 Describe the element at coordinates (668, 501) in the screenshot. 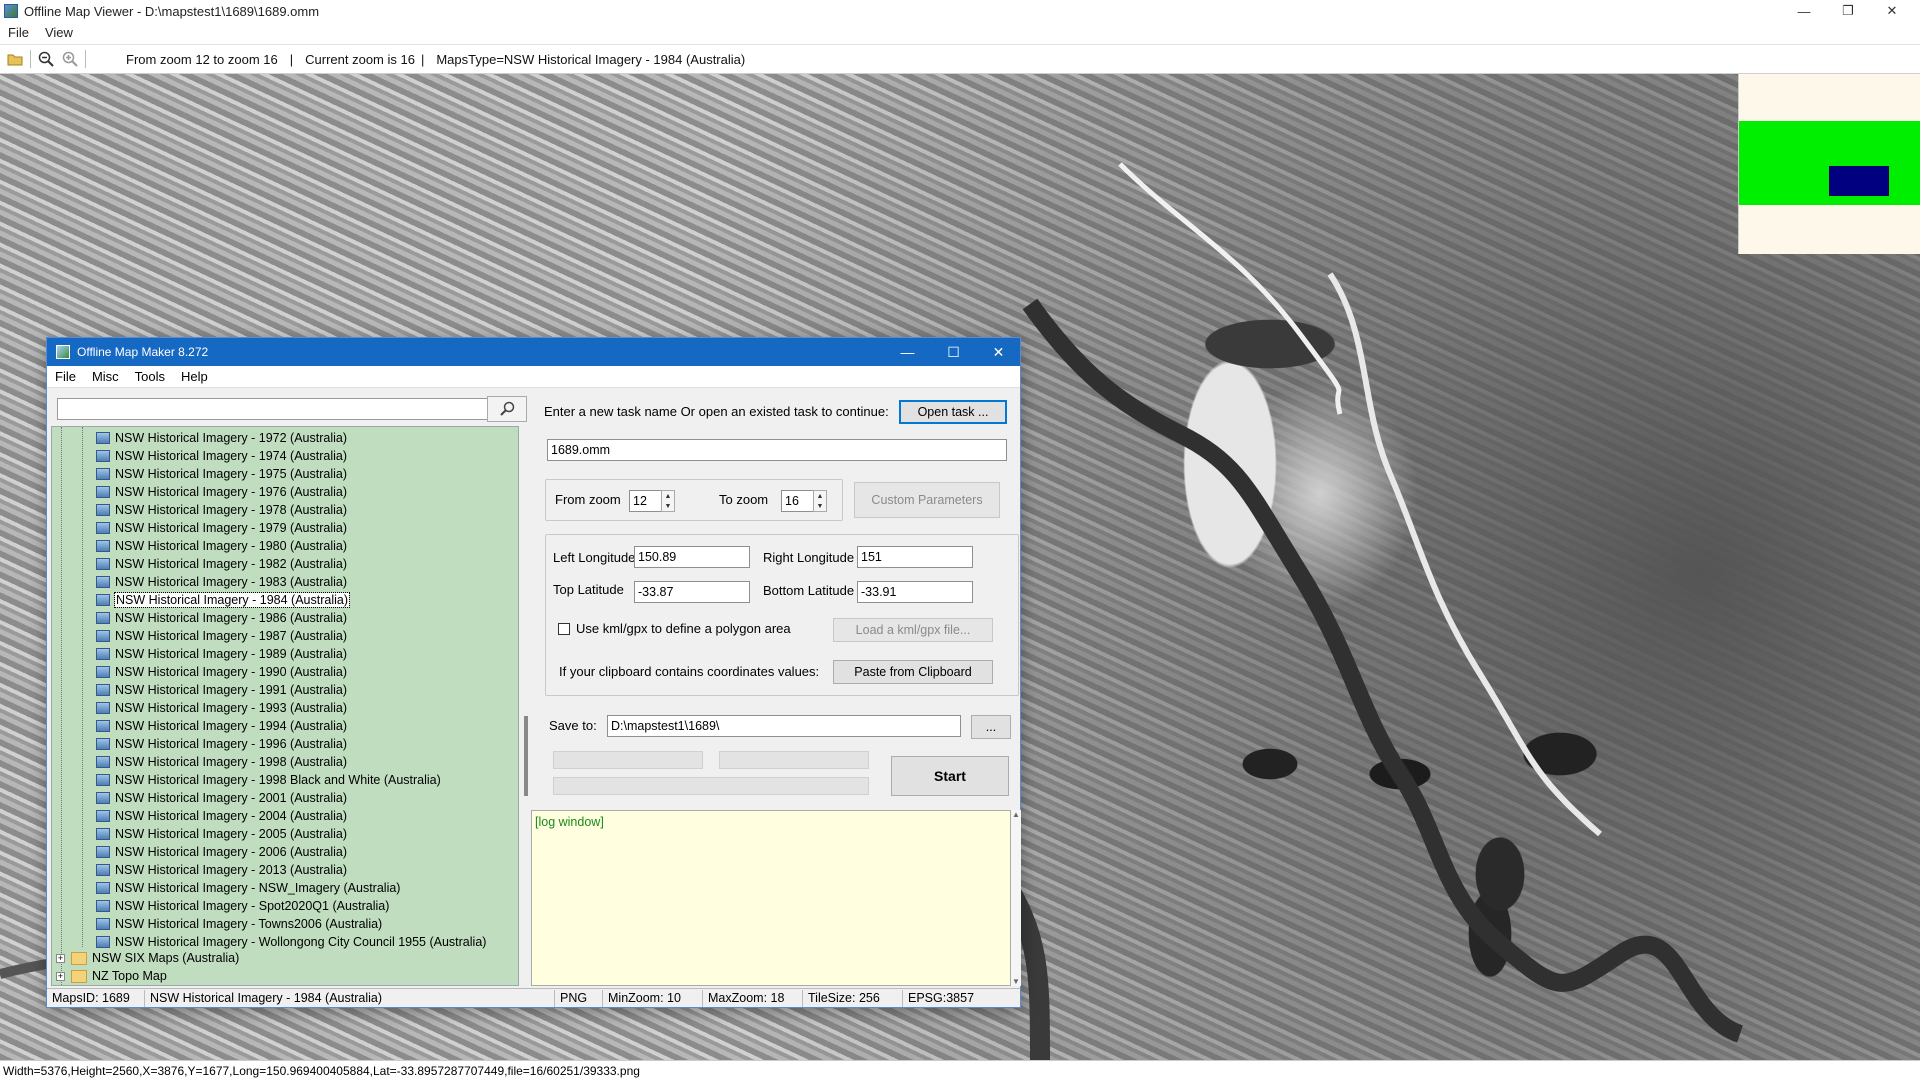

I see `from-zoom-stepper: ▲ ▼` at that location.